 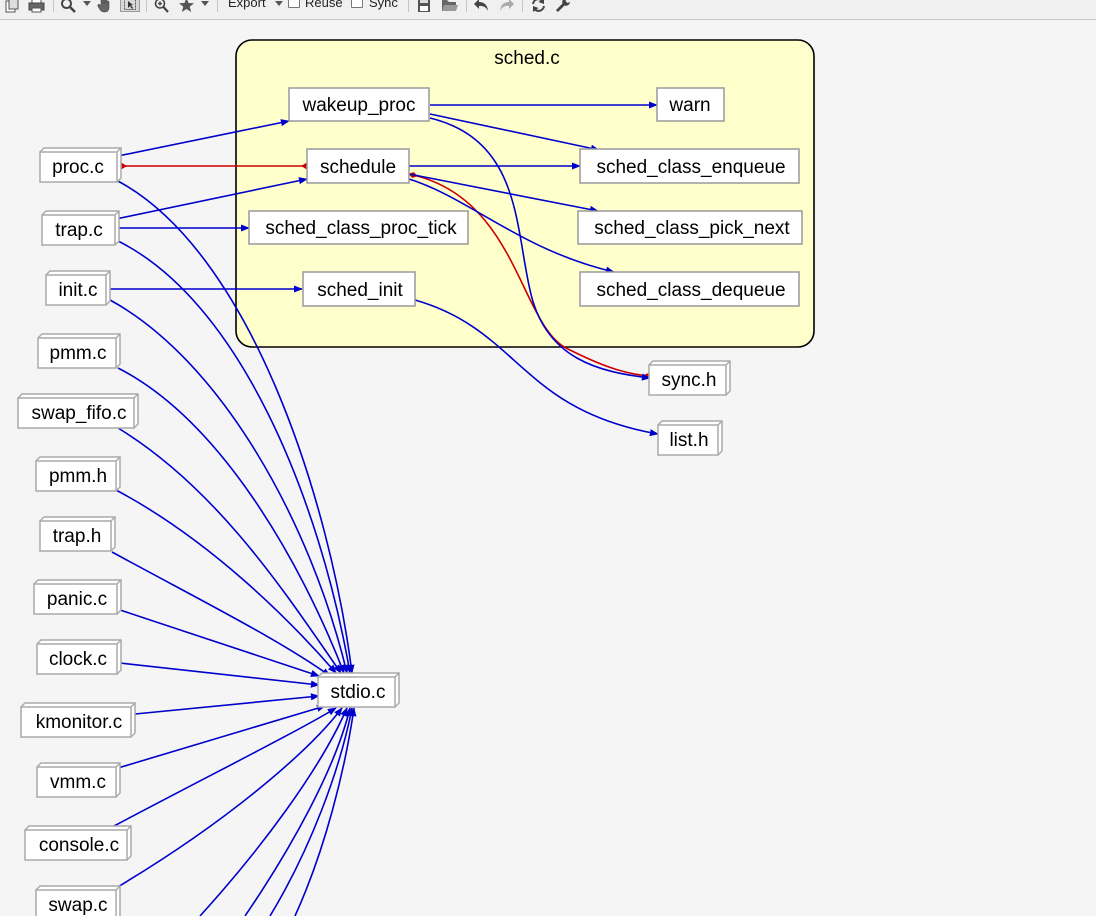 What do you see at coordinates (78, 413) in the screenshot?
I see `svg-text: swap_fifo.c` at bounding box center [78, 413].